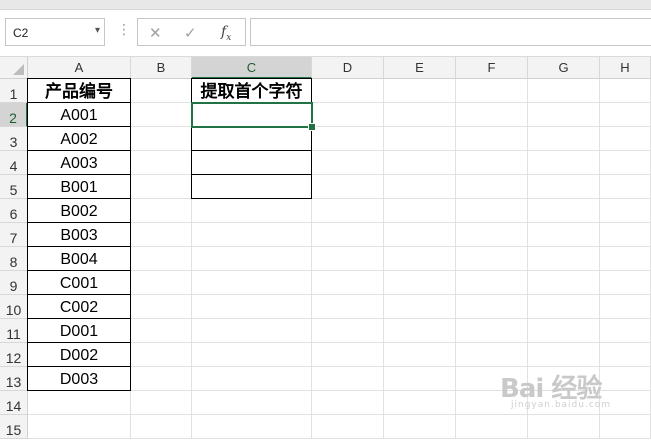 The width and height of the screenshot is (651, 445). What do you see at coordinates (79, 187) in the screenshot?
I see `cell-a5: B001` at bounding box center [79, 187].